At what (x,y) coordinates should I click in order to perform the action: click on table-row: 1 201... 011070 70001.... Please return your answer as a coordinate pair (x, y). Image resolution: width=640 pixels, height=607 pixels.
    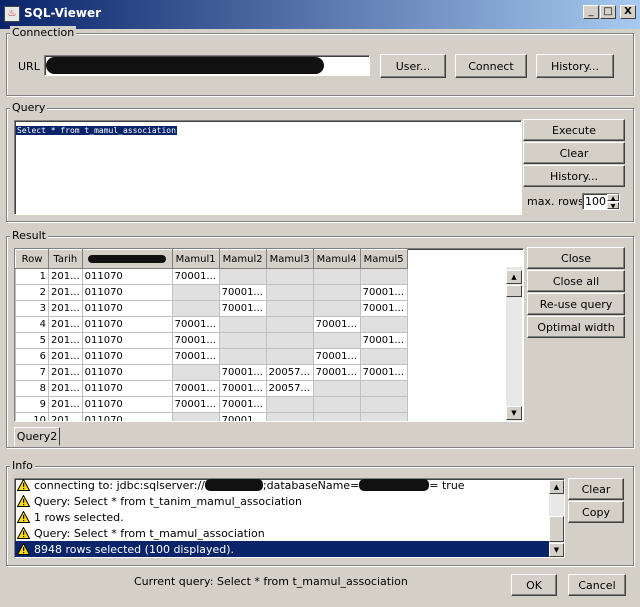
    Looking at the image, I should click on (211, 276).